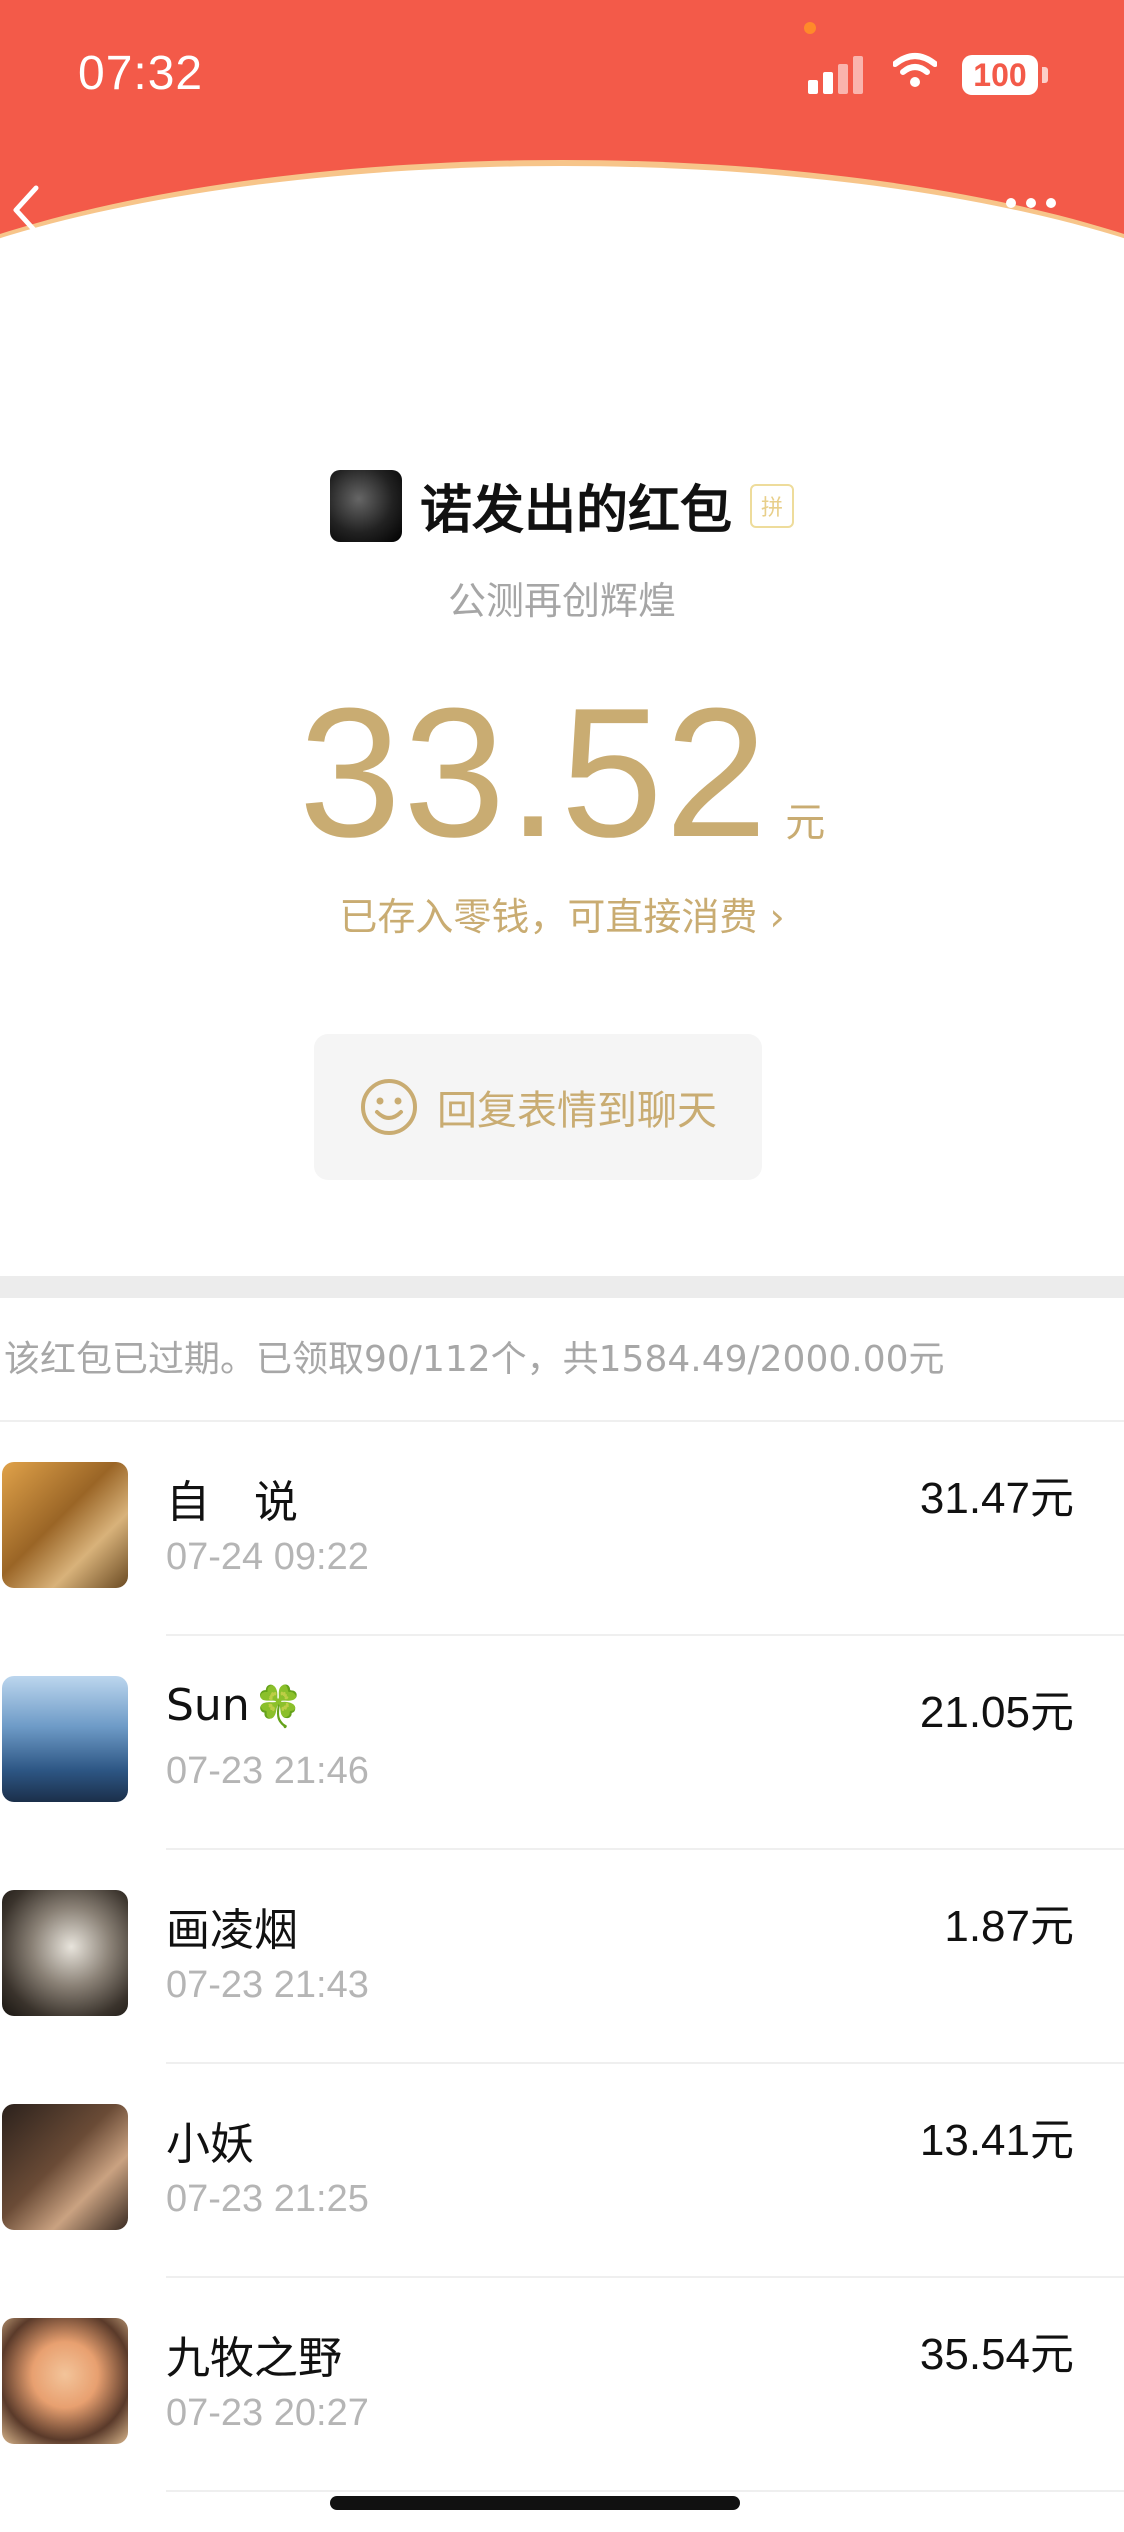 This screenshot has width=1124, height=2532. What do you see at coordinates (232, 1930) in the screenshot?
I see `recipient-name: 画凌烟` at bounding box center [232, 1930].